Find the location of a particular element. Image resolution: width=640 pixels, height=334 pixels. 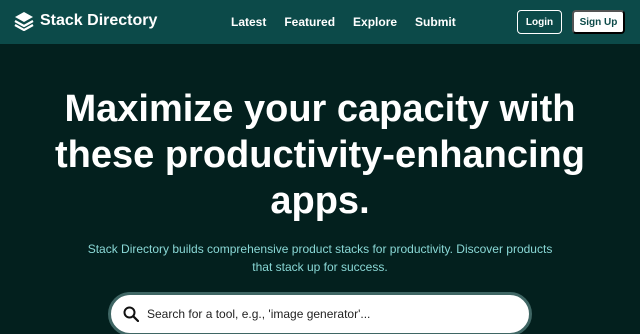

nav-link-explore: Explore is located at coordinates (375, 22).